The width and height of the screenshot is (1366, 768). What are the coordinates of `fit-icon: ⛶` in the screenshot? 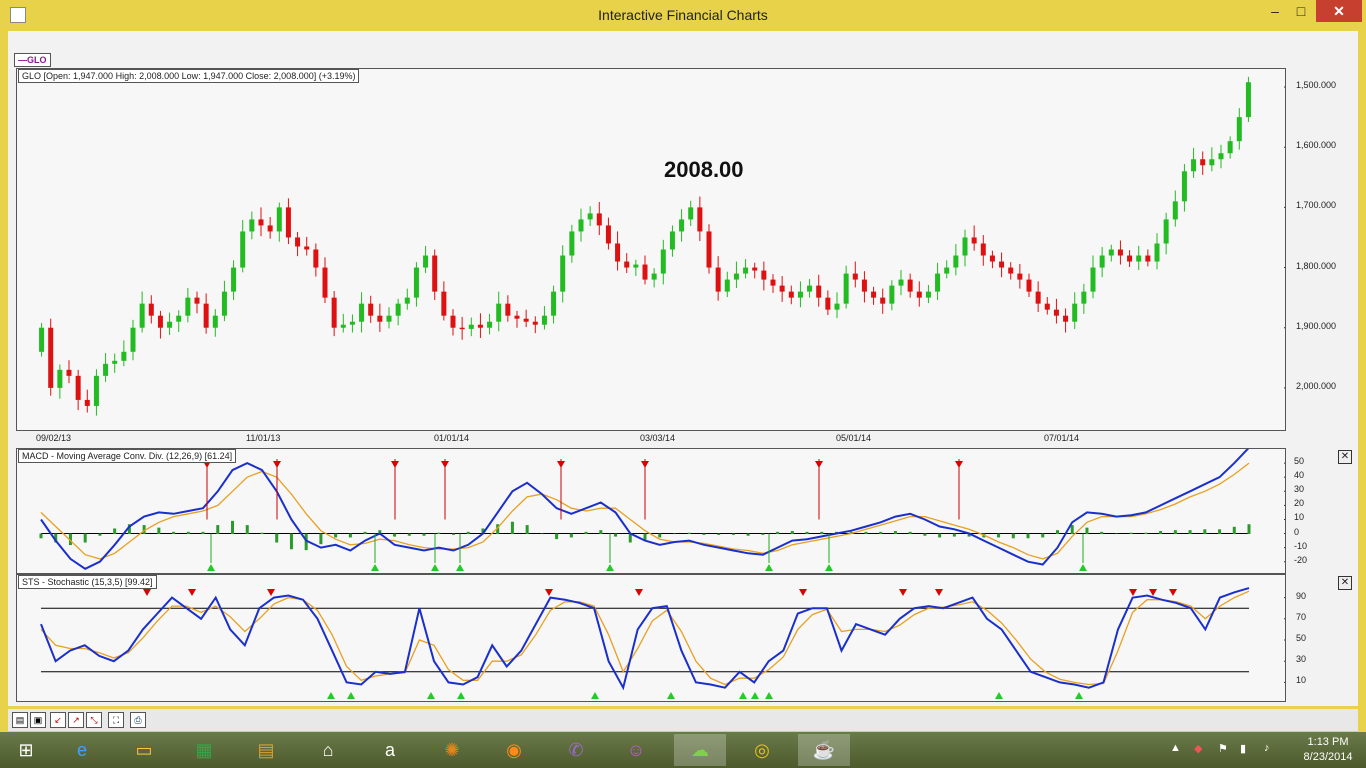 It's located at (116, 720).